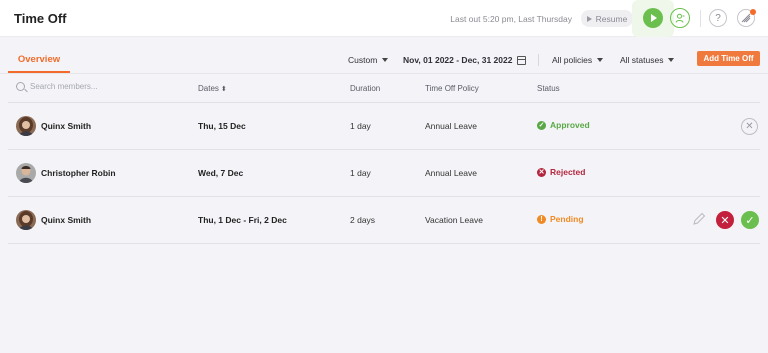 This screenshot has height=353, width=768. Describe the element at coordinates (522, 60) in the screenshot. I see `calendar-icon` at that location.